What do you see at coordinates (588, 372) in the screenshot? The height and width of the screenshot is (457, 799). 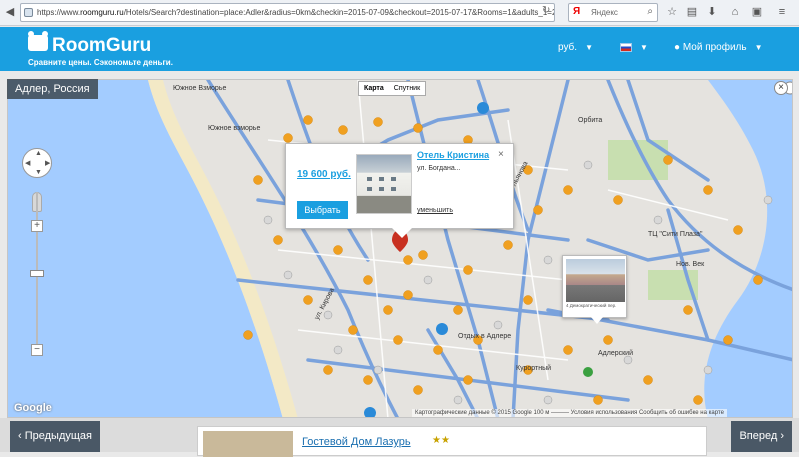 I see `streetview-position-marker` at bounding box center [588, 372].